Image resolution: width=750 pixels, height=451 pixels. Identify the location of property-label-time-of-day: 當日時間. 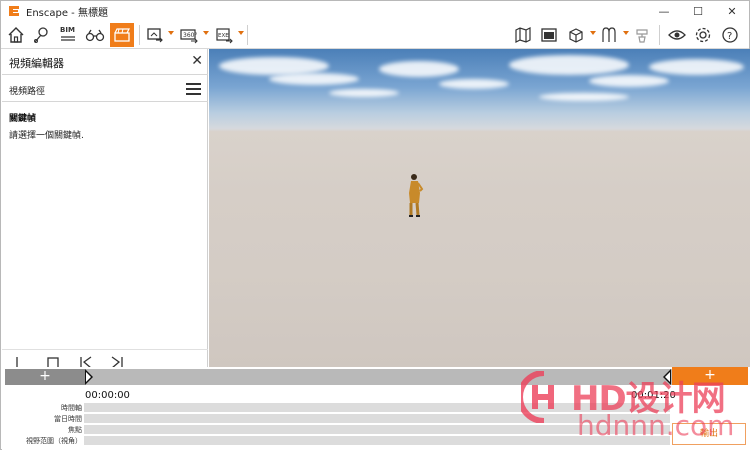
(68, 419).